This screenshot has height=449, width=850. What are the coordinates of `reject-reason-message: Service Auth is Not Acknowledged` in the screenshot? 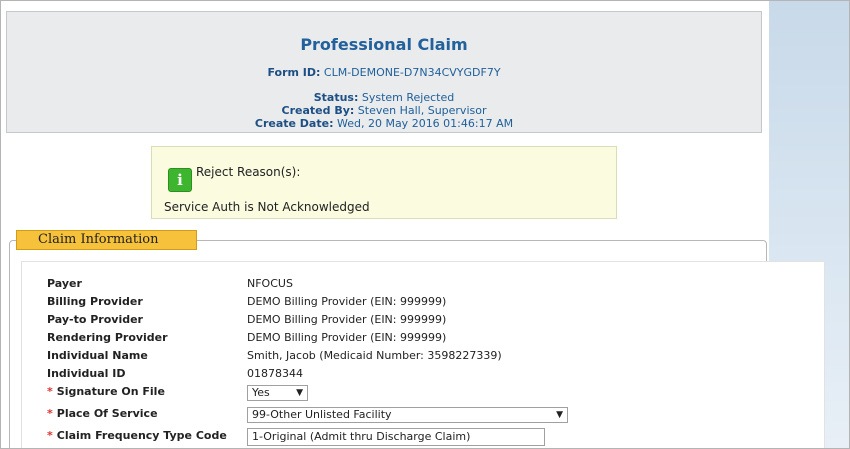 It's located at (267, 207).